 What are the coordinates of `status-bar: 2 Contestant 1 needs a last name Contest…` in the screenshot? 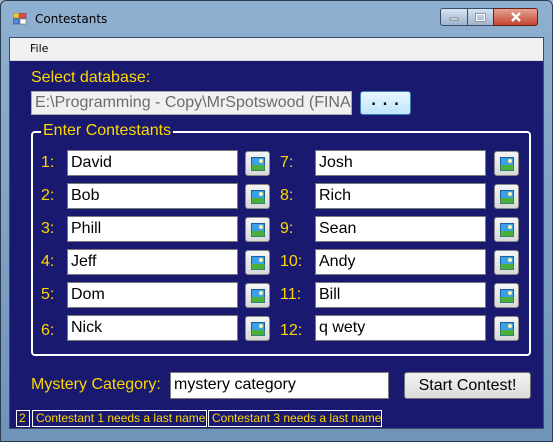 It's located at (276, 418).